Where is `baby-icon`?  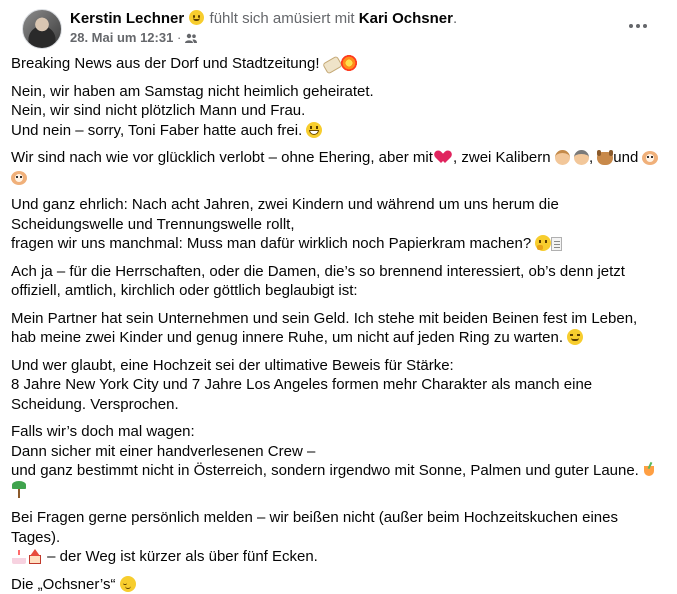
baby-icon is located at coordinates (562, 157).